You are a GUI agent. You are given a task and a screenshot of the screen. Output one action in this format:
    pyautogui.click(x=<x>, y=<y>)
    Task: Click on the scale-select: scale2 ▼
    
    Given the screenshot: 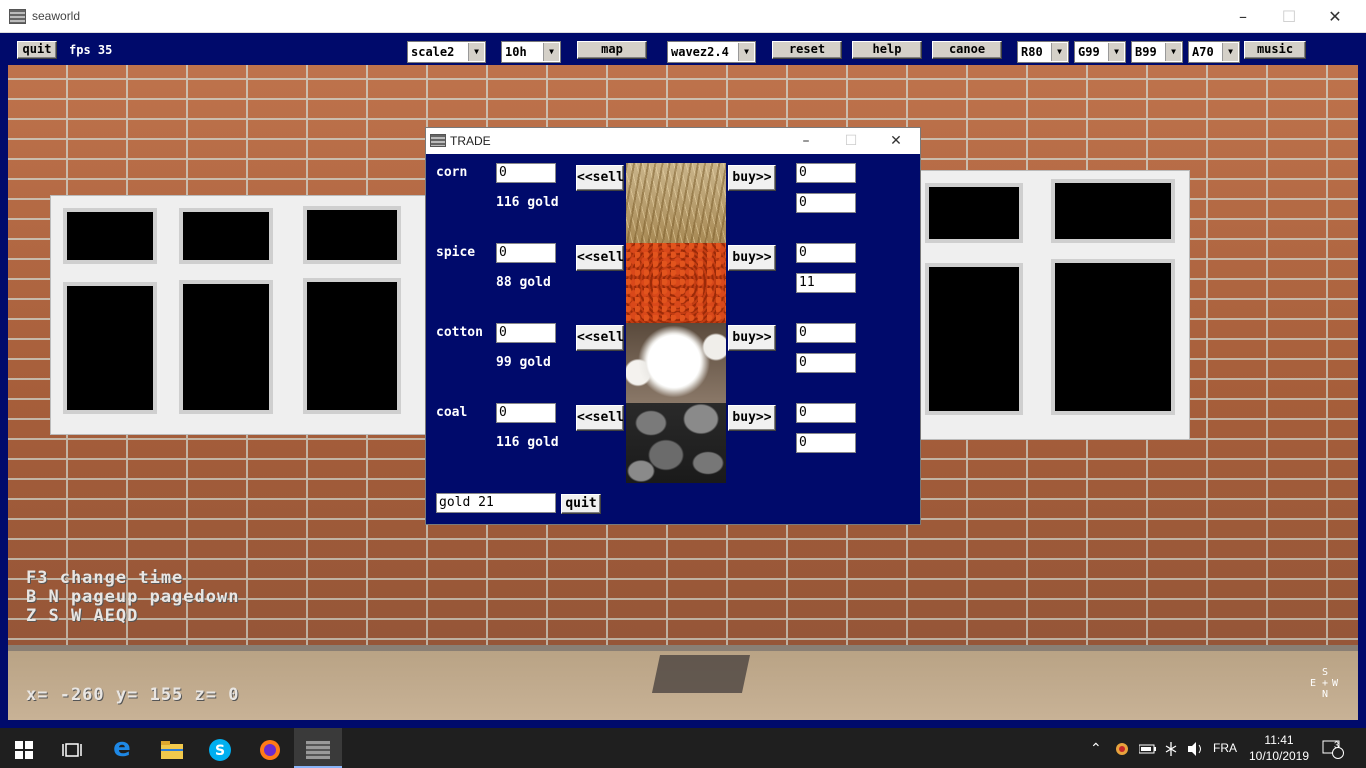 What is the action you would take?
    pyautogui.click(x=446, y=52)
    